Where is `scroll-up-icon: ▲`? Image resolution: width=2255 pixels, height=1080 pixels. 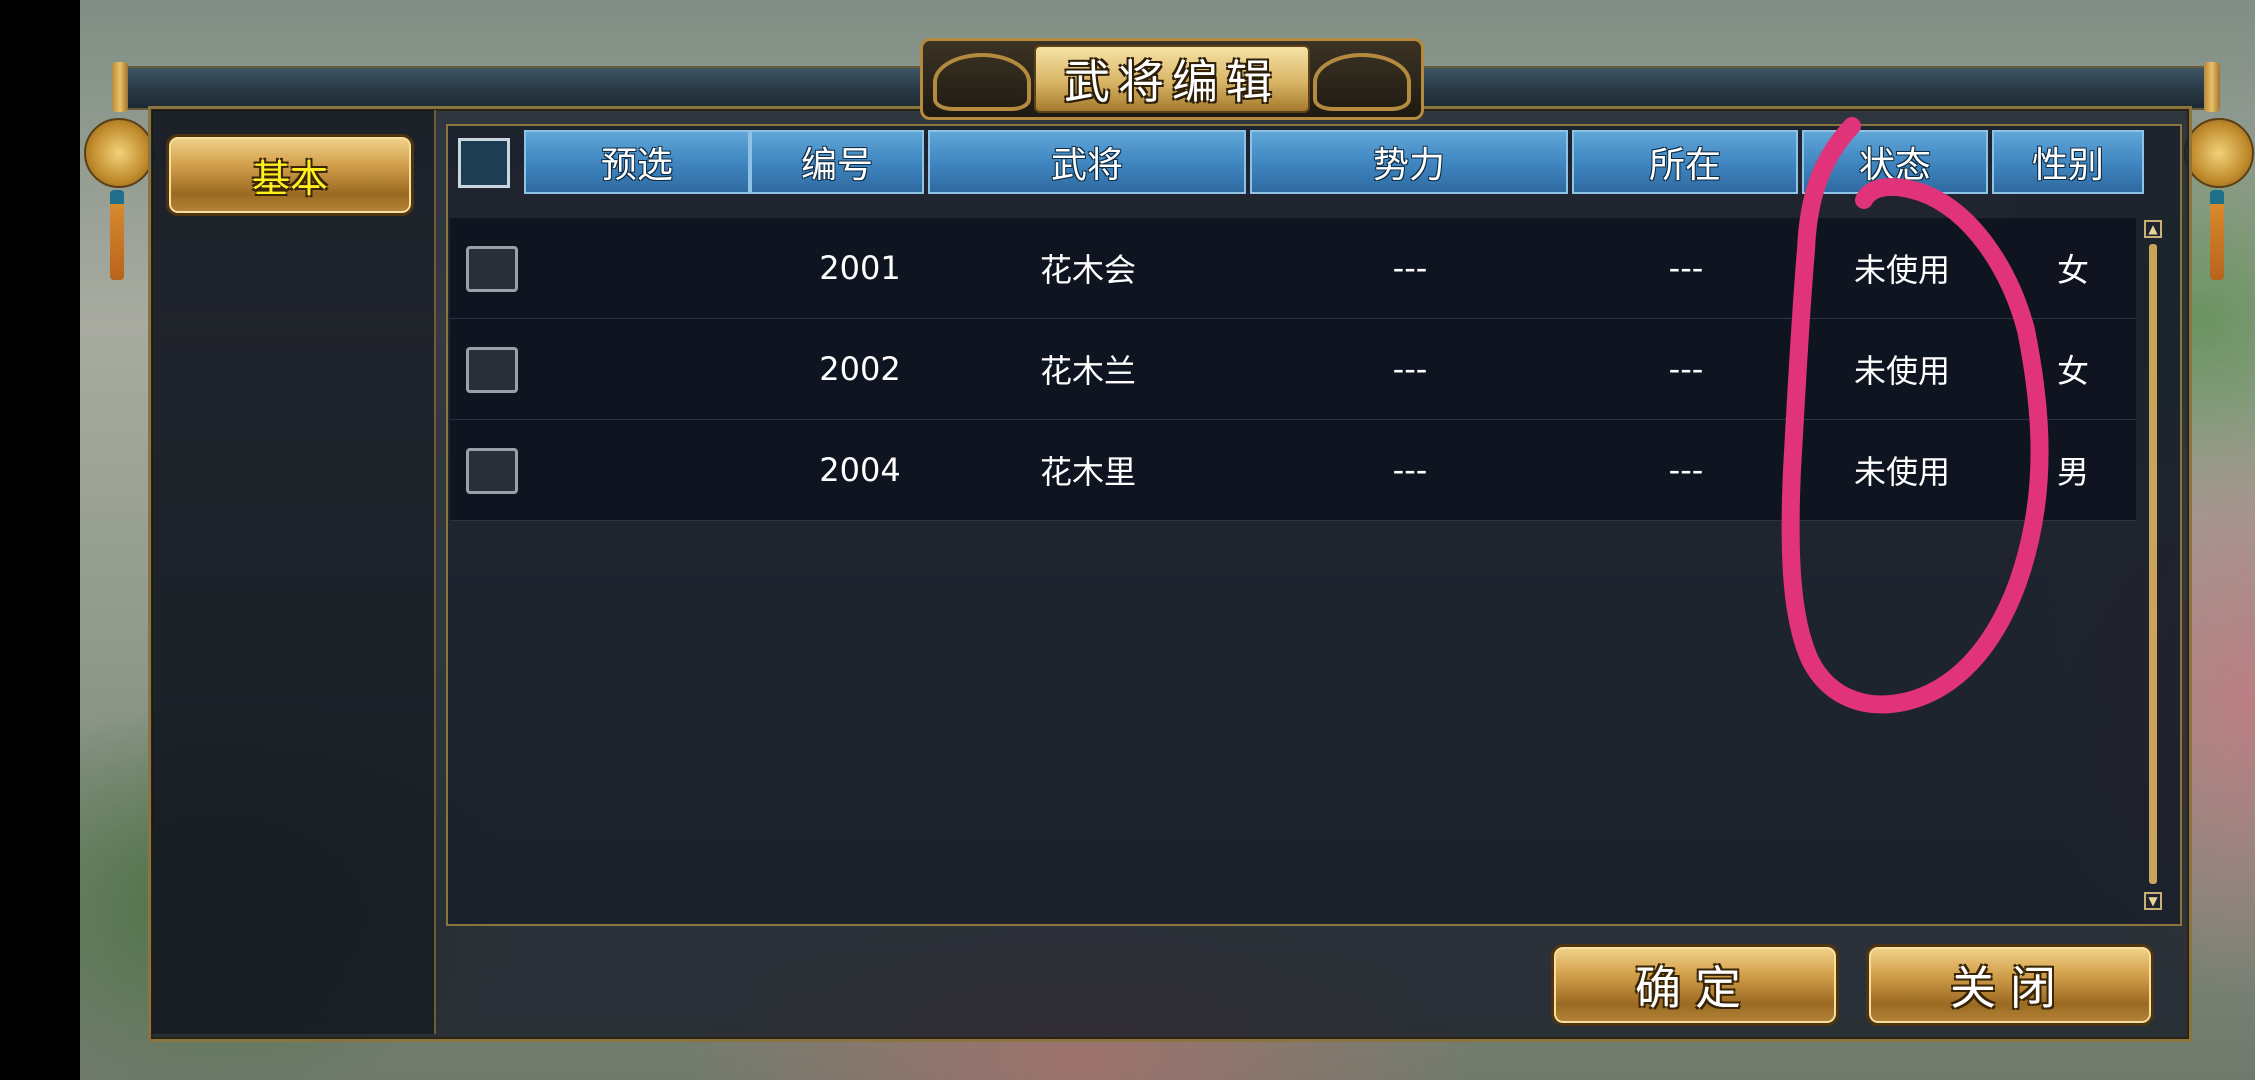
scroll-up-icon: ▲ is located at coordinates (2153, 229).